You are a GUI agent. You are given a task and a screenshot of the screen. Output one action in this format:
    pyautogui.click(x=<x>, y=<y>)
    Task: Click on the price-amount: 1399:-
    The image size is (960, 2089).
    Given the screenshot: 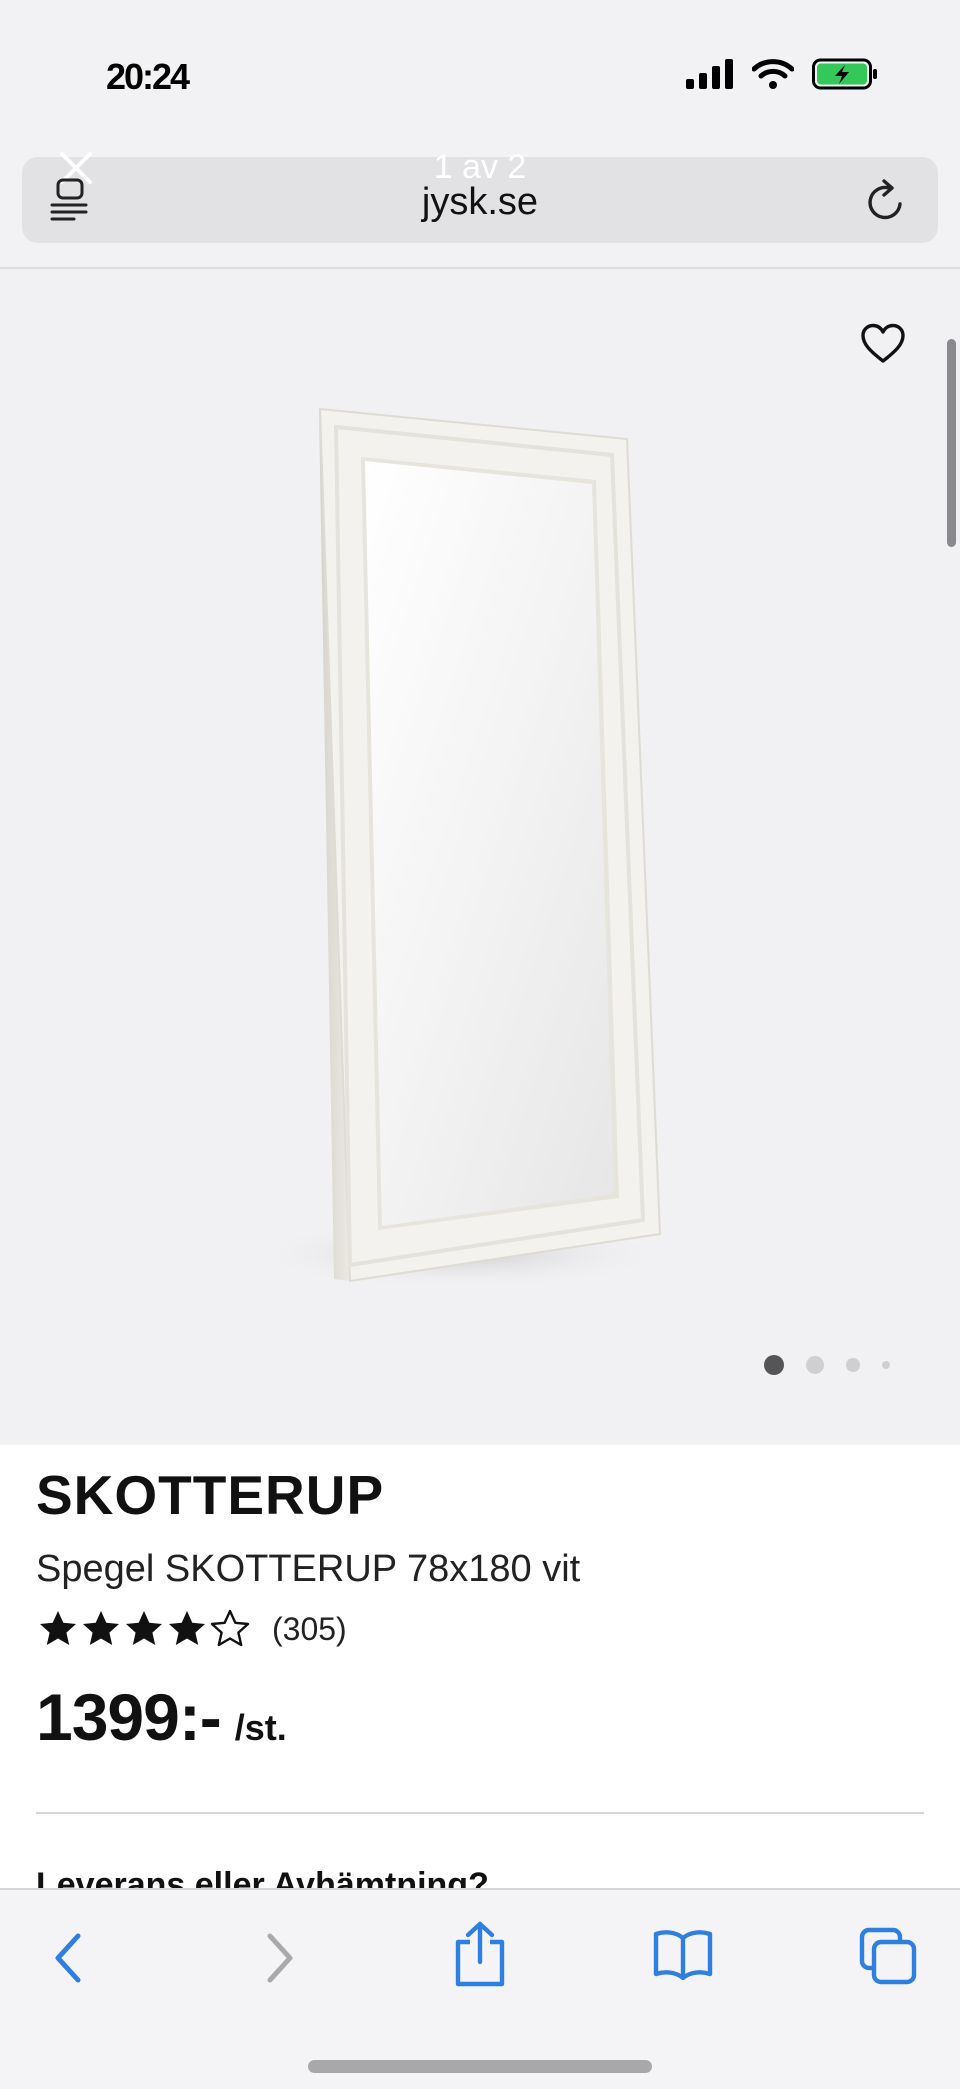 What is the action you would take?
    pyautogui.click(x=129, y=1717)
    